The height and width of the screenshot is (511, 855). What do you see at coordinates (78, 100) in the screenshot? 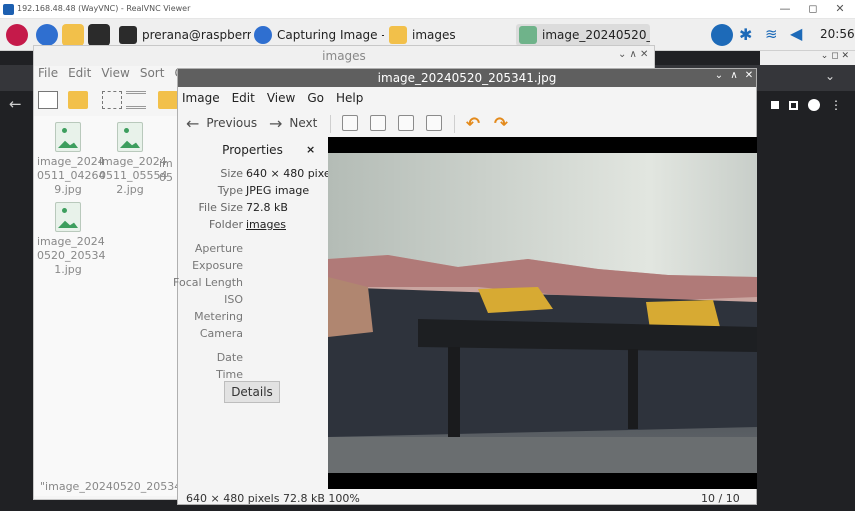
I see `new-folder-icon` at bounding box center [78, 100].